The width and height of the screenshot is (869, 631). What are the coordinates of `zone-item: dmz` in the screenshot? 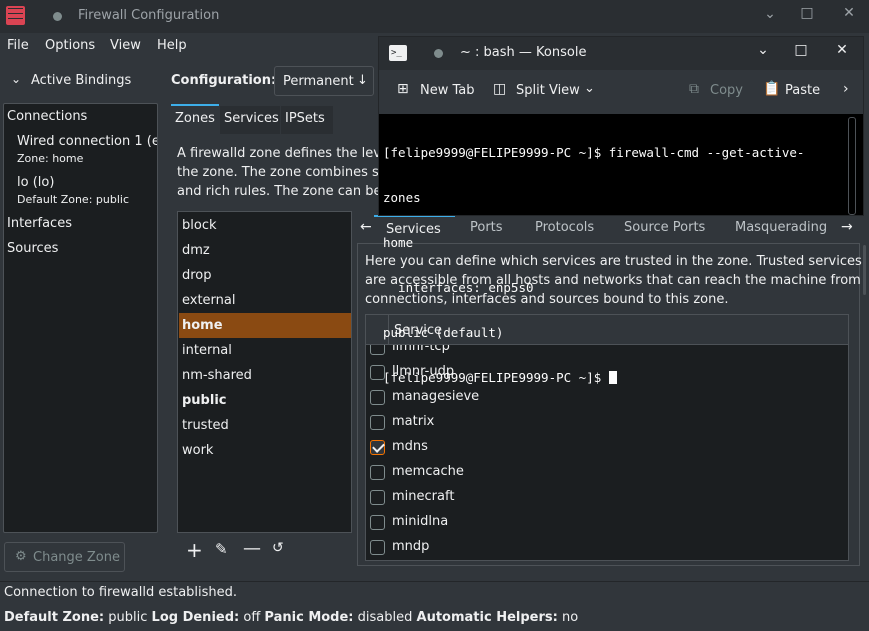 It's located at (265, 250).